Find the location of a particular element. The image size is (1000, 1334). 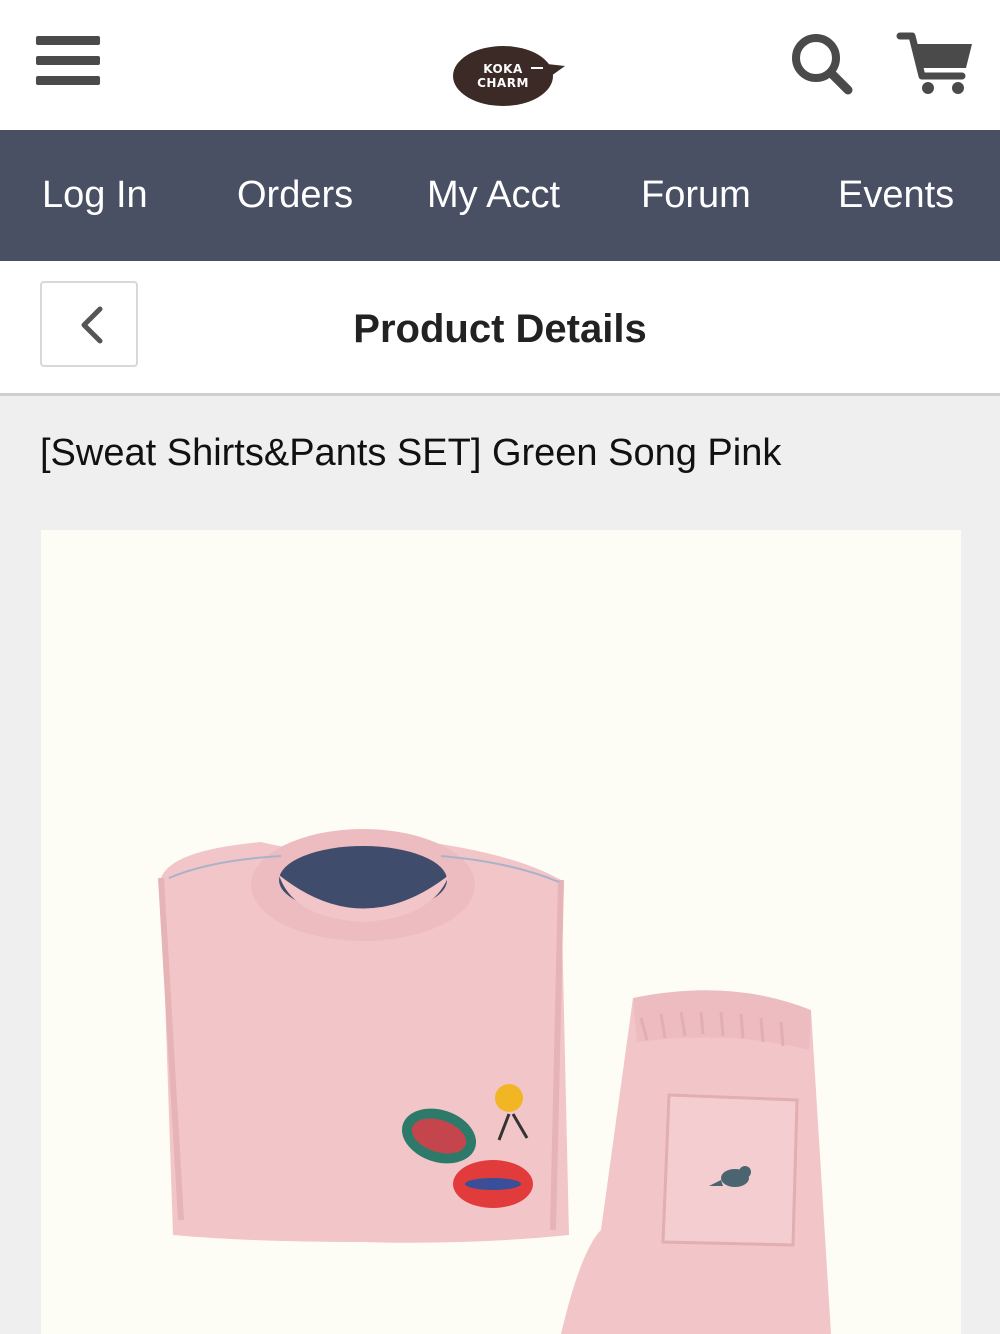

cart-icon is located at coordinates (936, 64).